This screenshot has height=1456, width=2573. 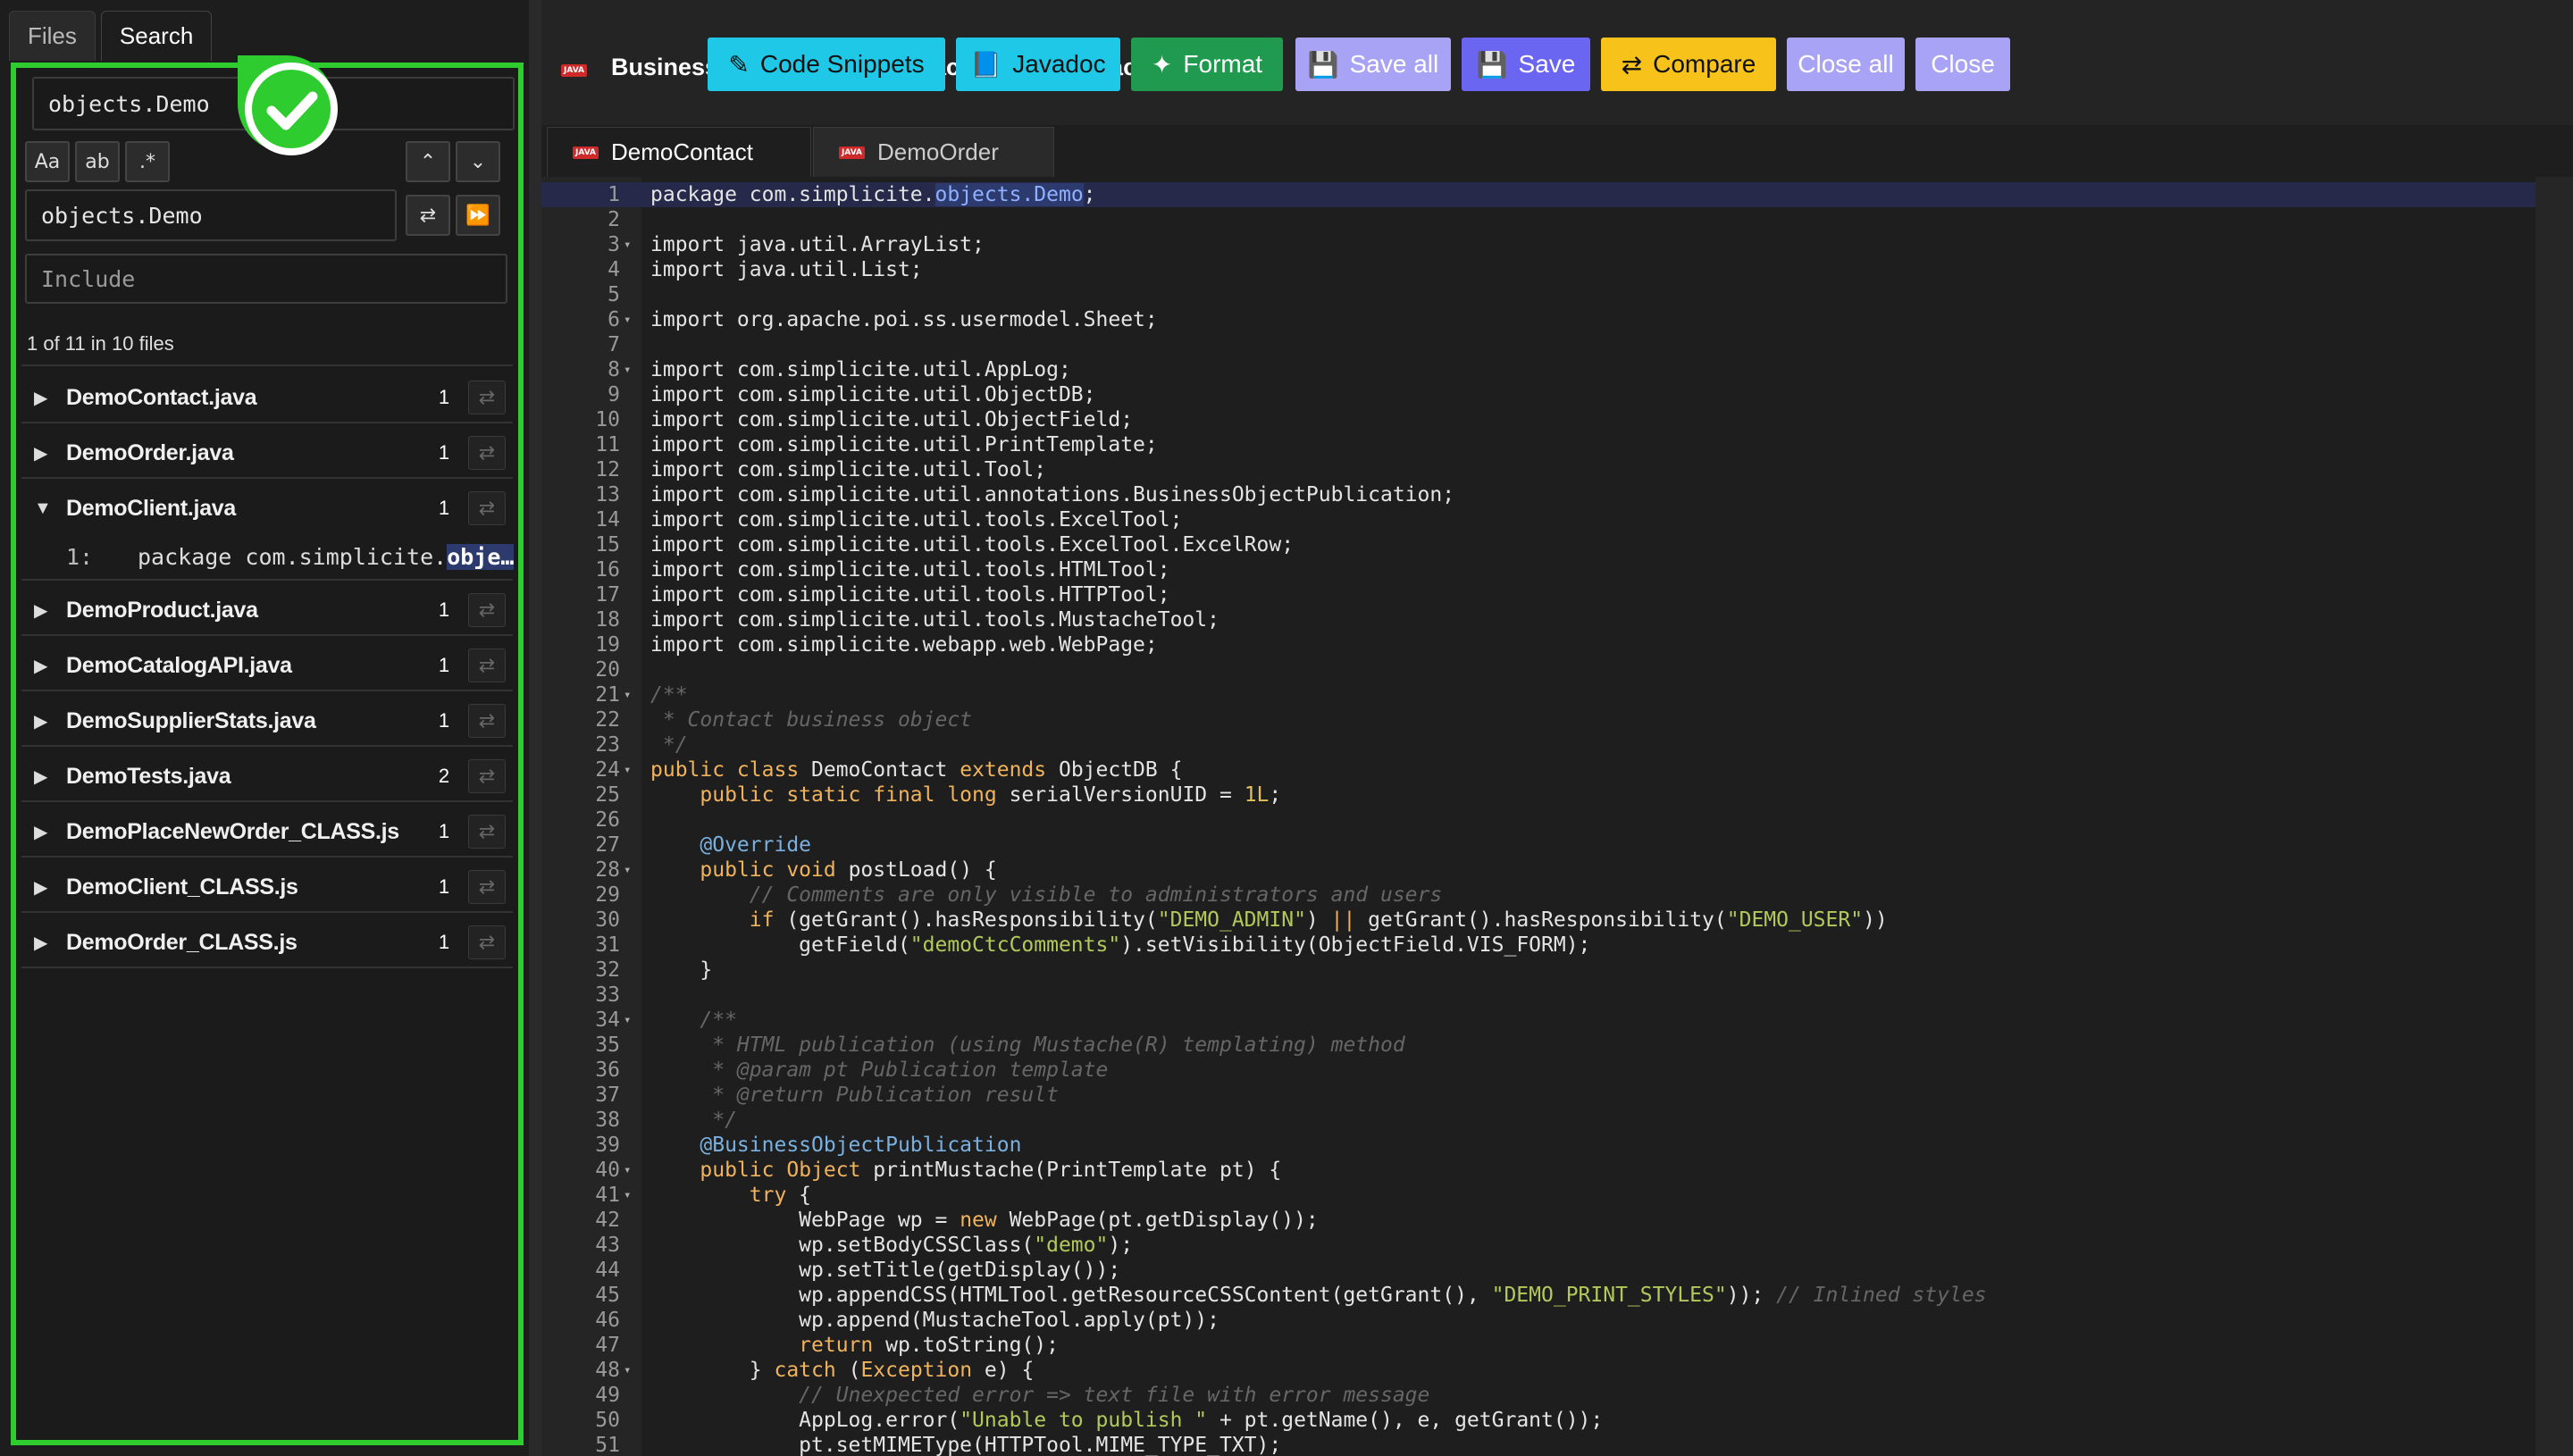 I want to click on close-all-button: Close all, so click(x=1846, y=64).